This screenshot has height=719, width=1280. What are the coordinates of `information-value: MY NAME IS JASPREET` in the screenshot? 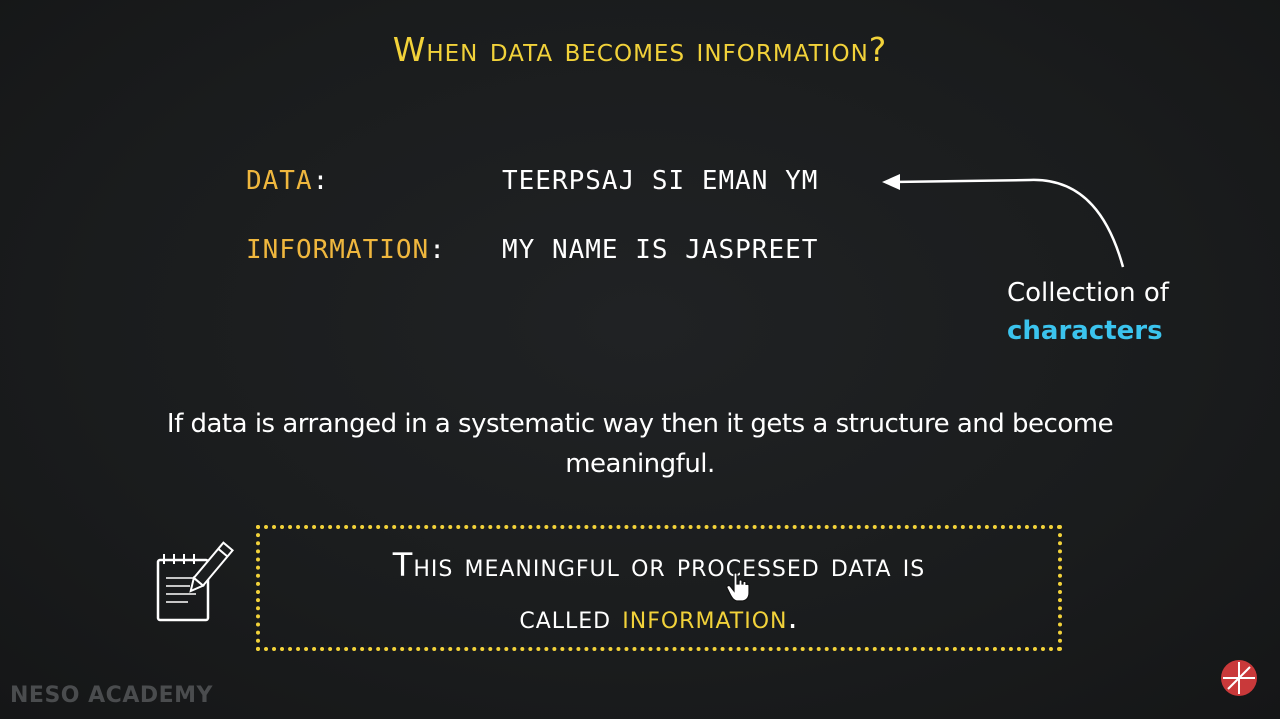 It's located at (660, 250).